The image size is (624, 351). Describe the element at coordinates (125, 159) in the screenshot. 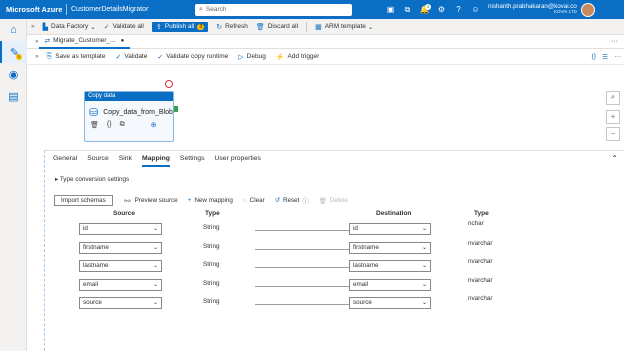

I see `tab-sink: Sink` at that location.